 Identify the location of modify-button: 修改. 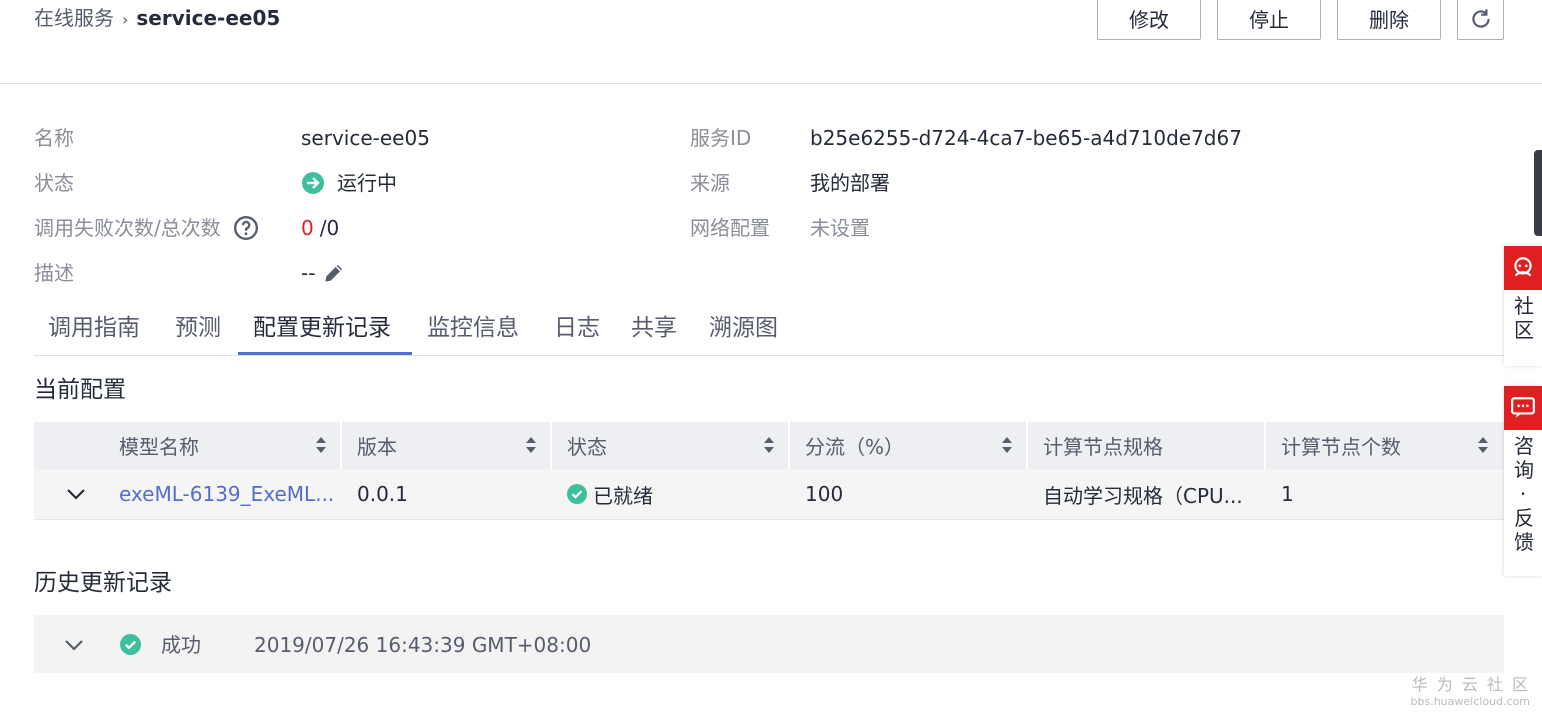
(1149, 20).